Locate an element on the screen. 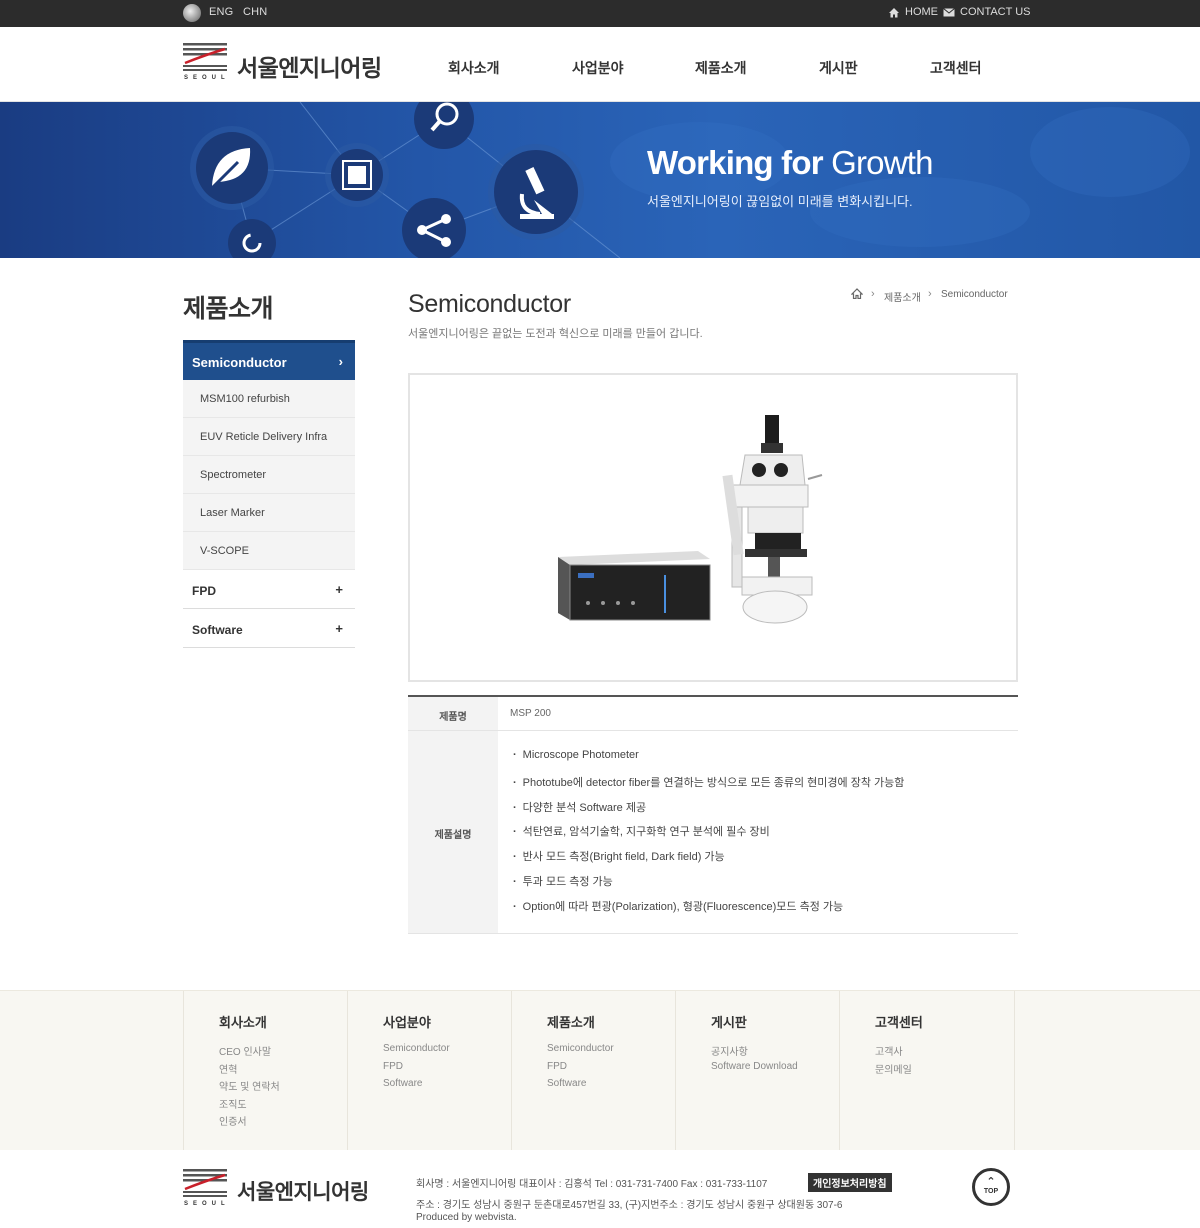 Image resolution: width=1200 pixels, height=1228 pixels. spec-value-name: MSP 200 is located at coordinates (530, 713).